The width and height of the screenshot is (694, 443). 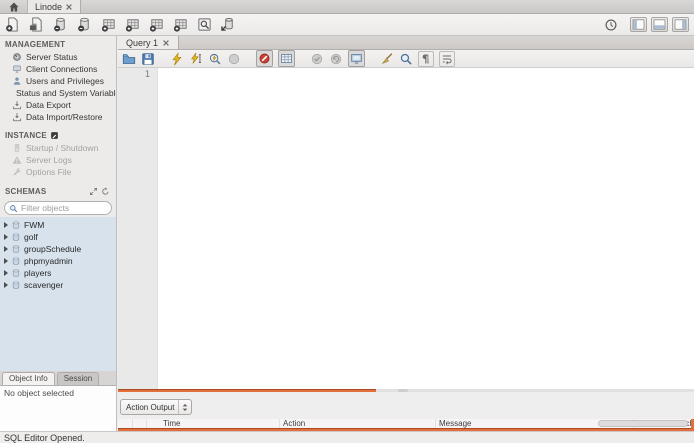 I want to click on schema-icon, so click(x=16, y=261).